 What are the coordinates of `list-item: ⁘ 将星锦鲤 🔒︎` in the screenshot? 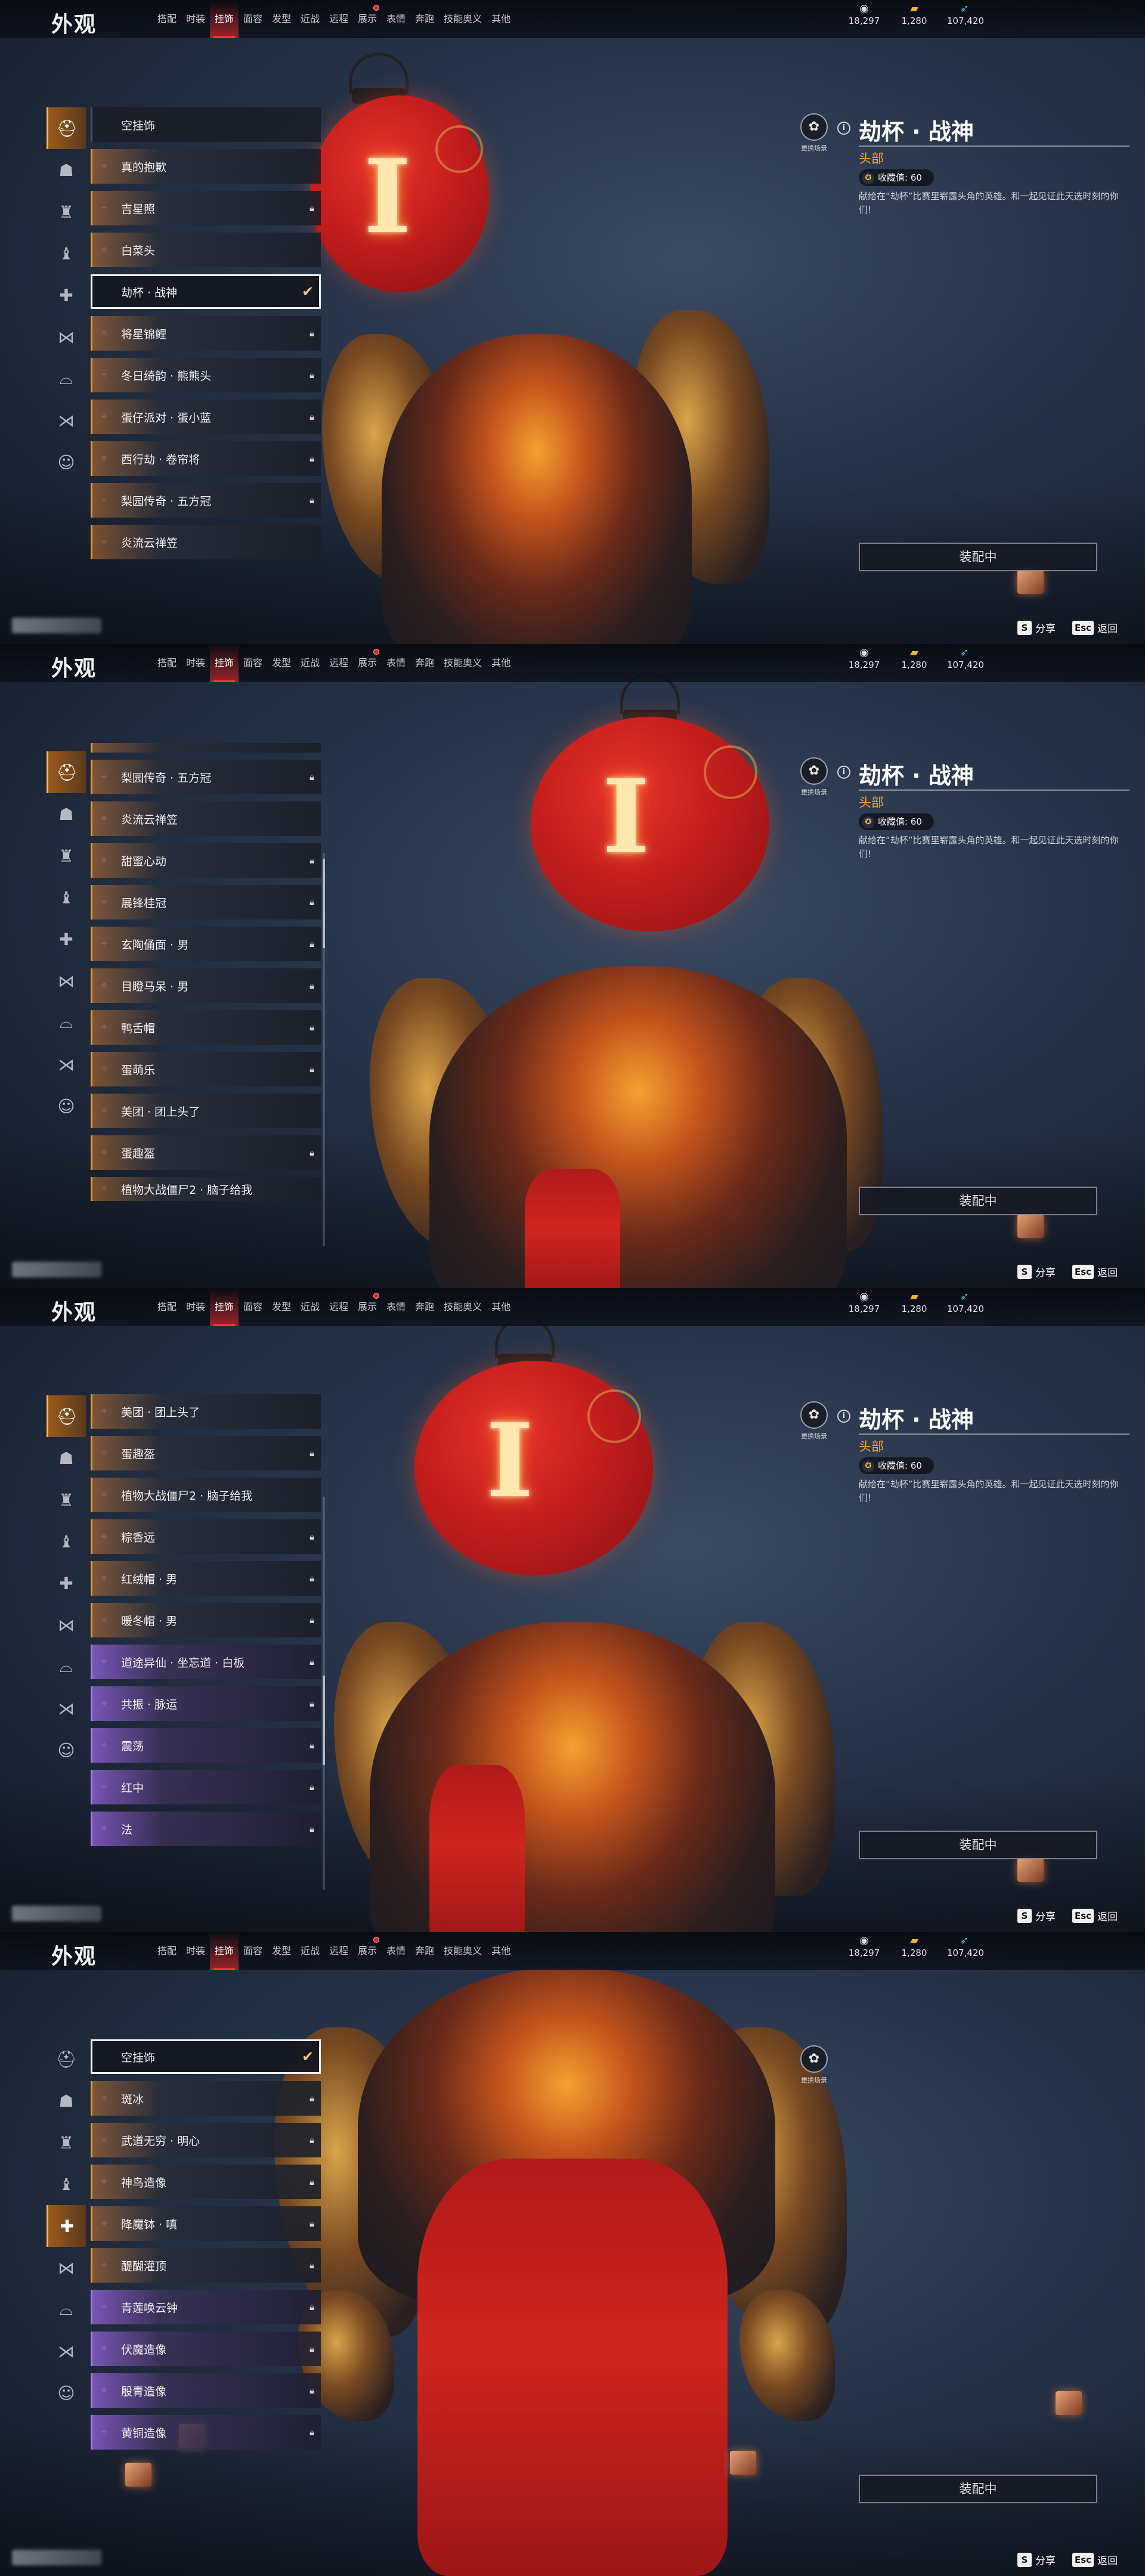 It's located at (206, 334).